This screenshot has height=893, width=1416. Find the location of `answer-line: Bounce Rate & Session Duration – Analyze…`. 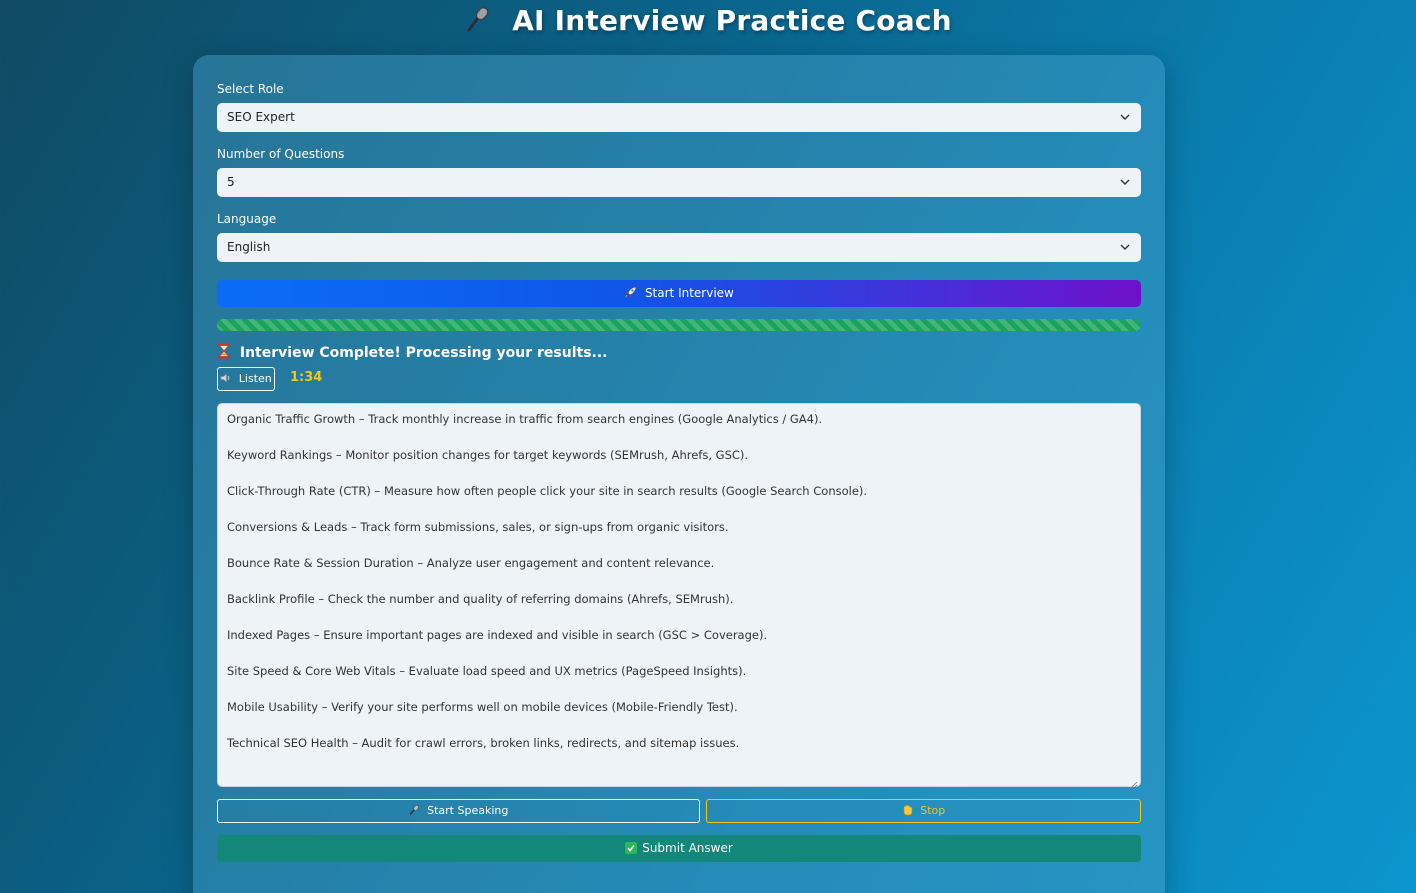

answer-line: Bounce Rate & Session Duration – Analyze… is located at coordinates (471, 563).